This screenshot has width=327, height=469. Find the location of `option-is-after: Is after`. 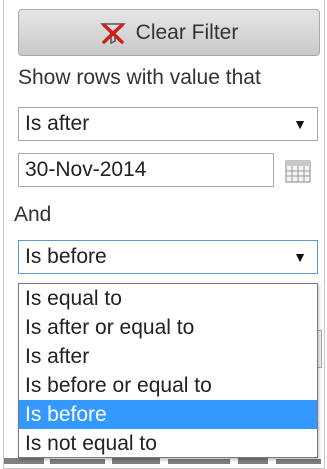

option-is-after: Is after is located at coordinates (168, 356).